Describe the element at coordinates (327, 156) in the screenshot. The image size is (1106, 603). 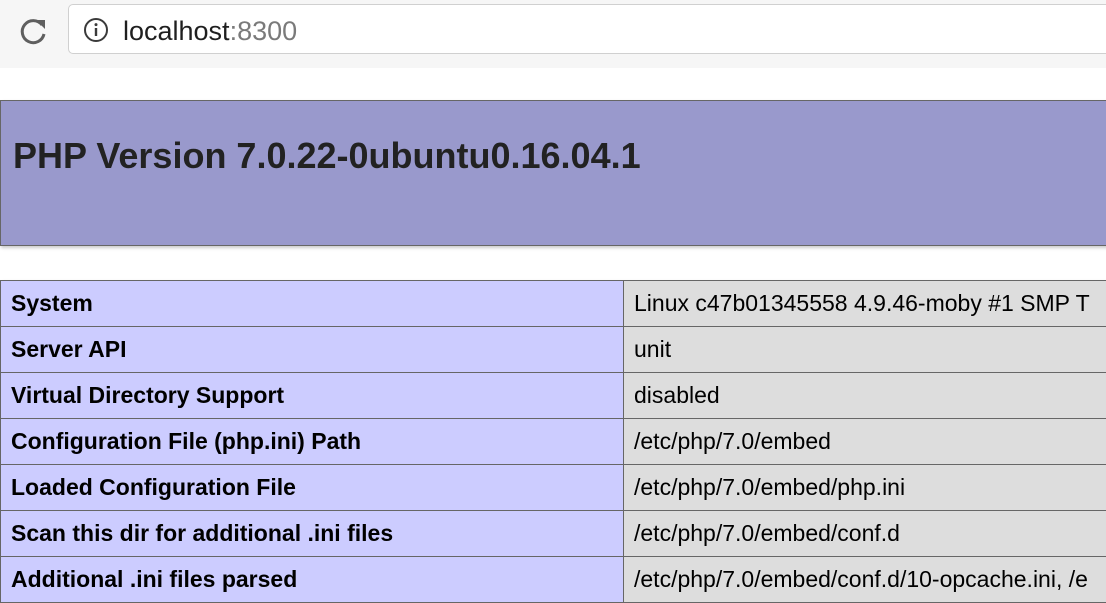
I see `page-title: PHP Version 7.0.22-0ubuntu0.16.04.1` at that location.